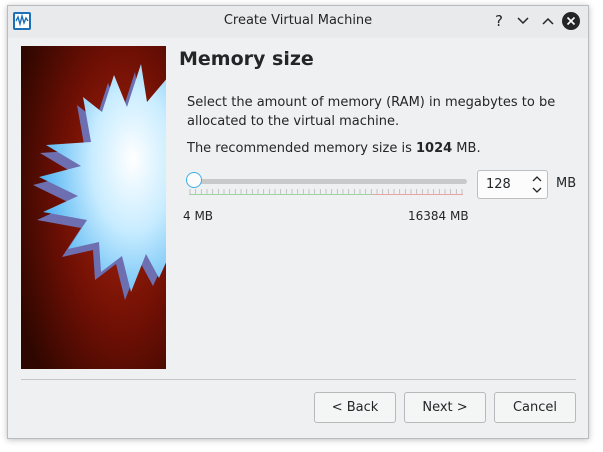 This screenshot has width=603, height=452. I want to click on memory-value: 128, so click(498, 184).